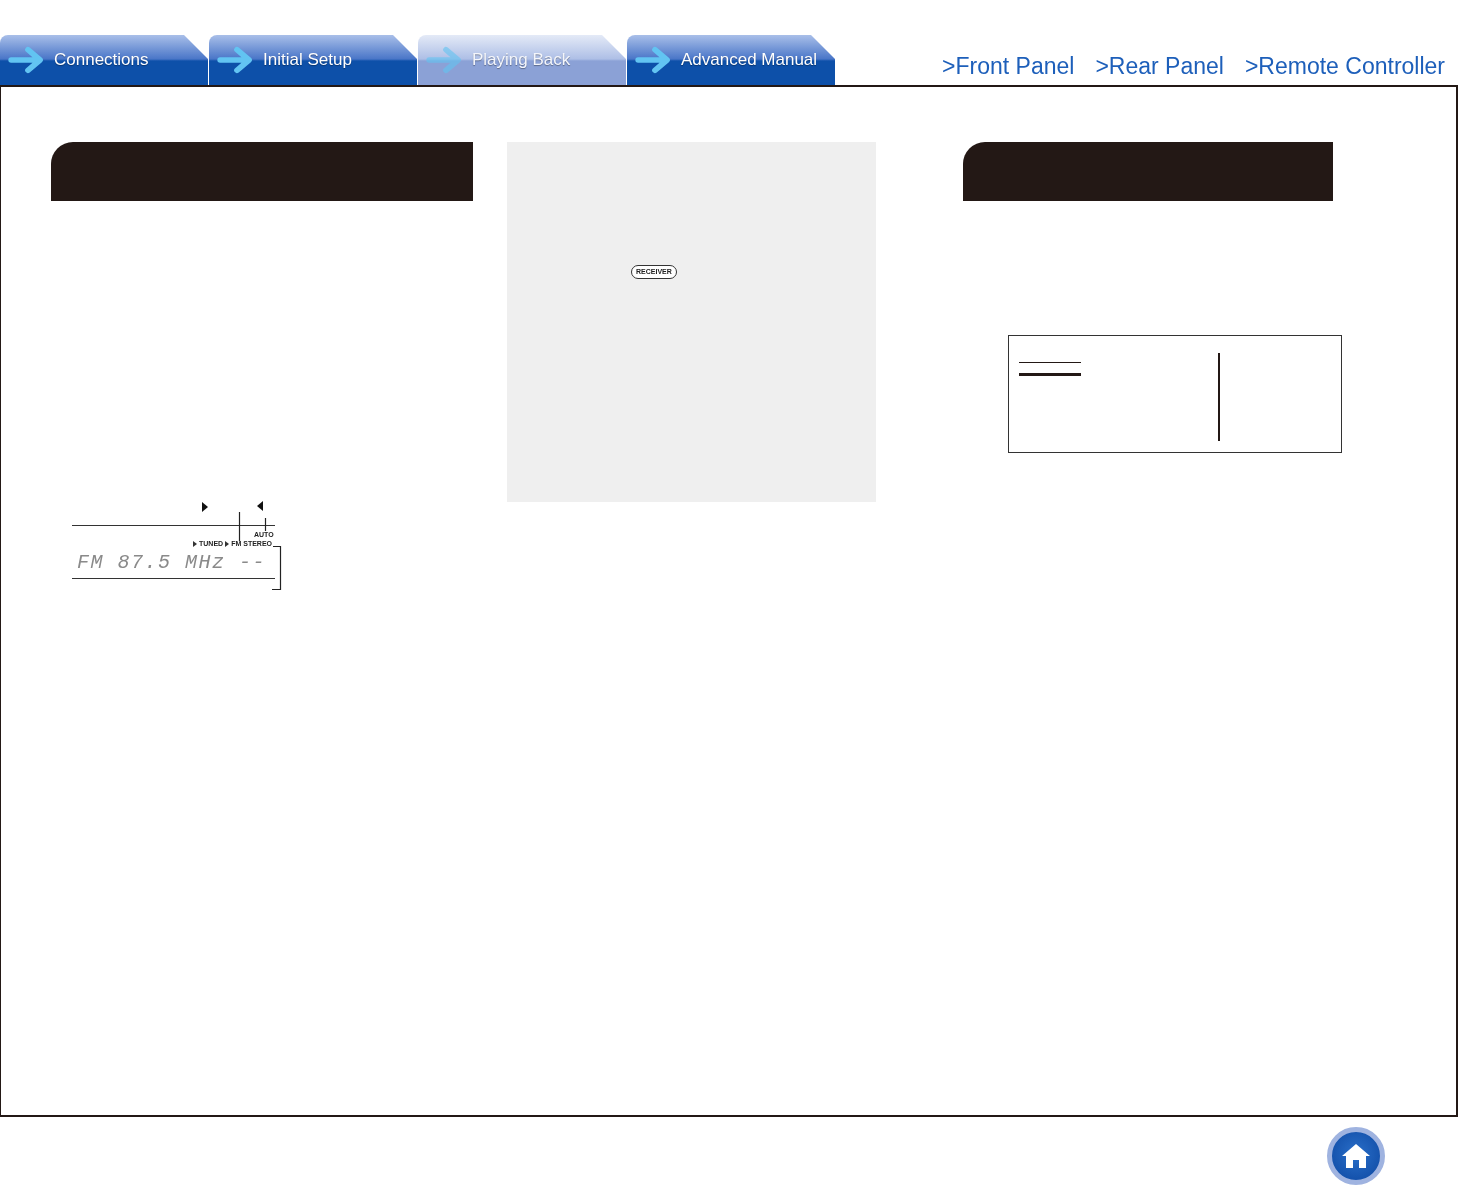 The height and width of the screenshot is (1203, 1458). What do you see at coordinates (104, 60) in the screenshot?
I see `tab: Connections` at bounding box center [104, 60].